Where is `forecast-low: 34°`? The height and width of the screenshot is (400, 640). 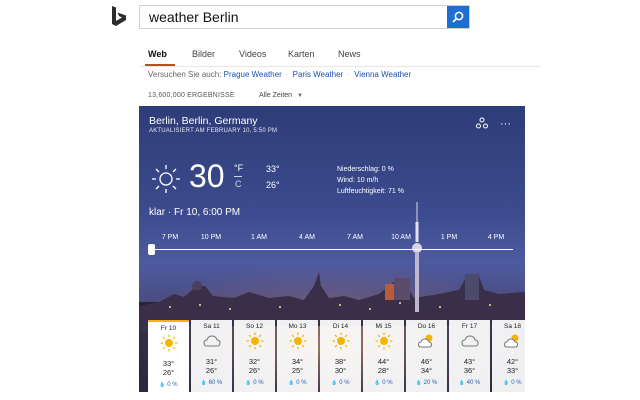
forecast-low: 34° is located at coordinates (426, 370).